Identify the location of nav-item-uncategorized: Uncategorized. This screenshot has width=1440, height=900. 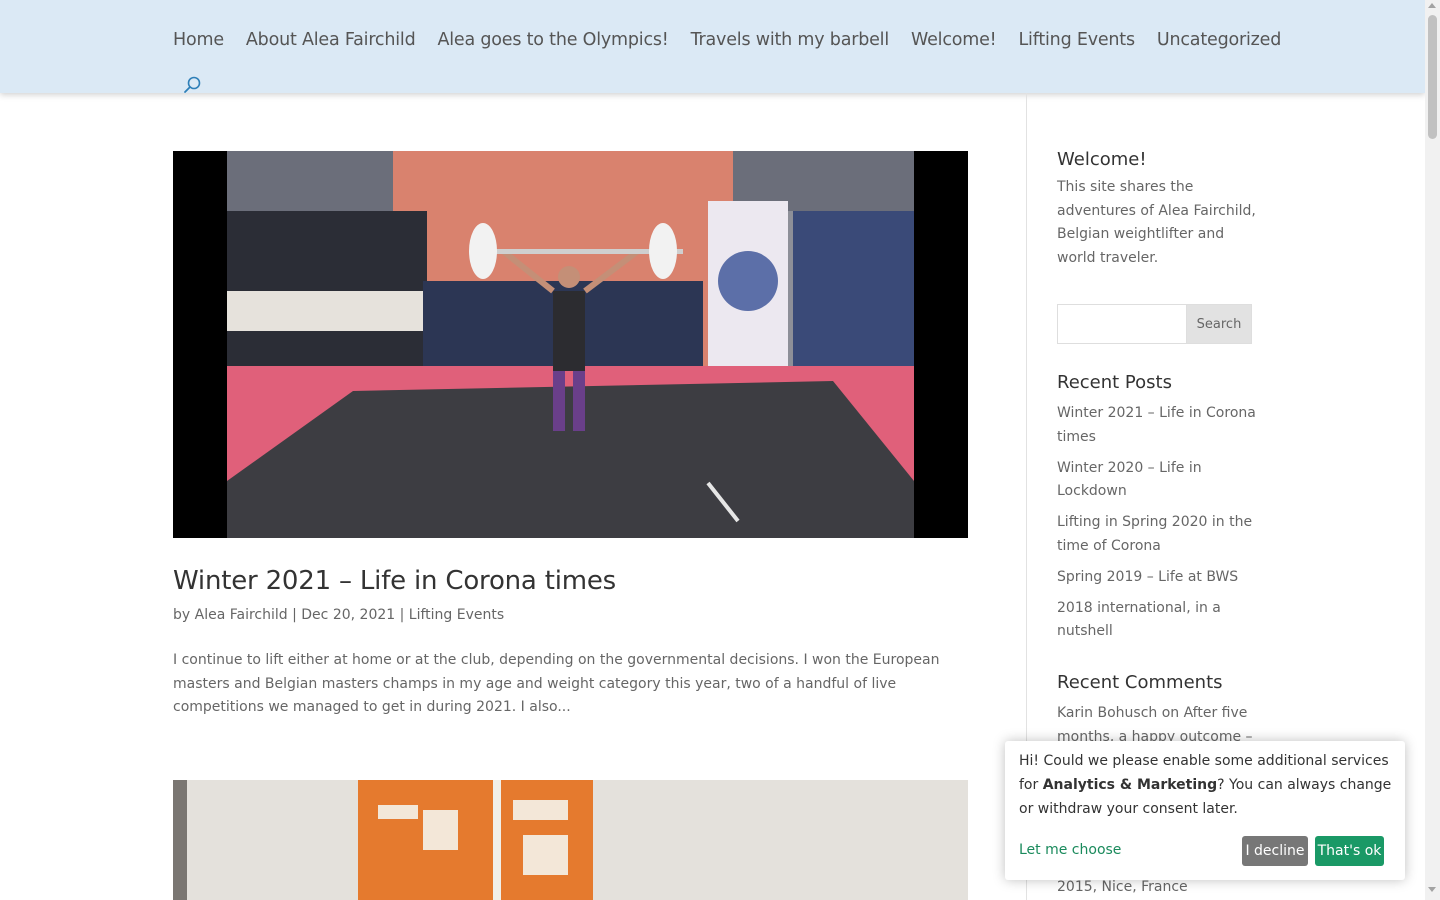
(1219, 40).